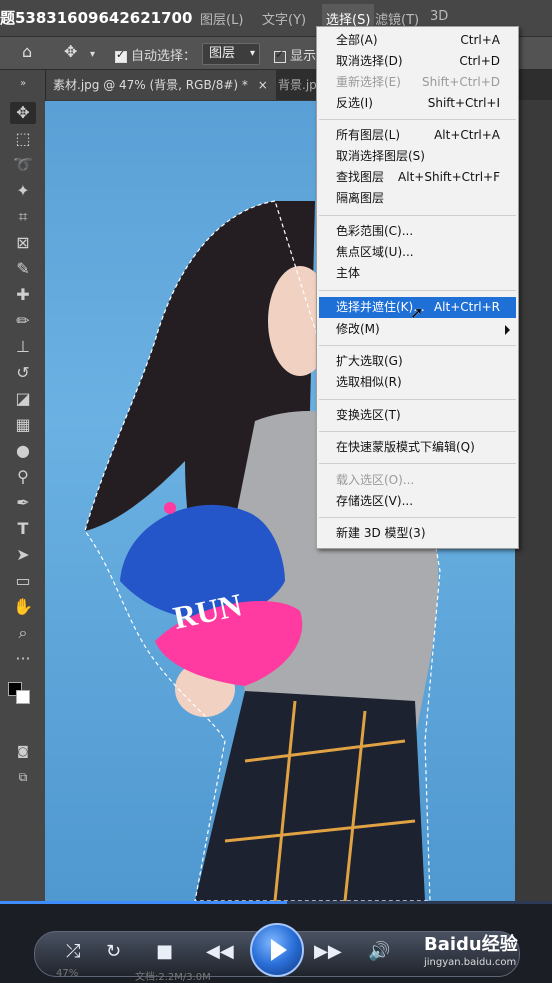  What do you see at coordinates (23, 139) in the screenshot?
I see `marquee-icon: ⬚` at bounding box center [23, 139].